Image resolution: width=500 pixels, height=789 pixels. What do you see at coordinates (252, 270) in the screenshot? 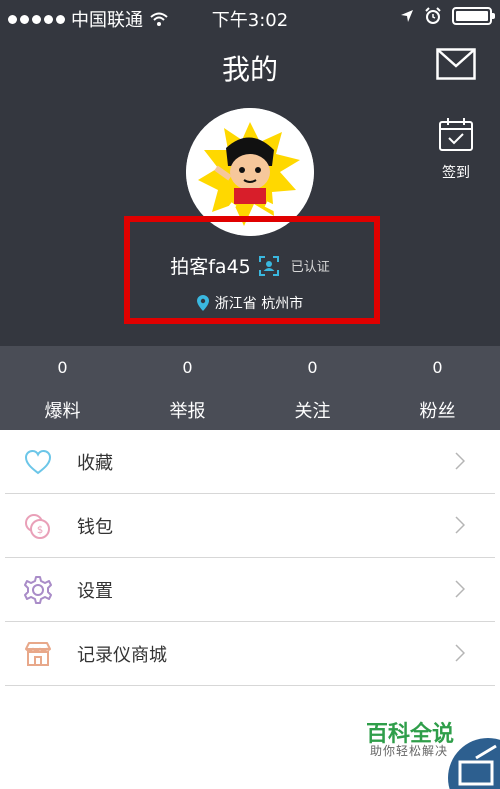
I see `red-highlight-box` at bounding box center [252, 270].